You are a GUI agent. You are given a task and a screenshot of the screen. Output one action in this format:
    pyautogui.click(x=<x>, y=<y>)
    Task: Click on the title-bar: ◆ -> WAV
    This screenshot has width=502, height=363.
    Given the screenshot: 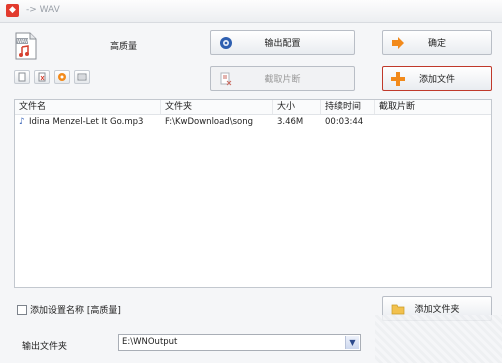 What is the action you would take?
    pyautogui.click(x=251, y=11)
    